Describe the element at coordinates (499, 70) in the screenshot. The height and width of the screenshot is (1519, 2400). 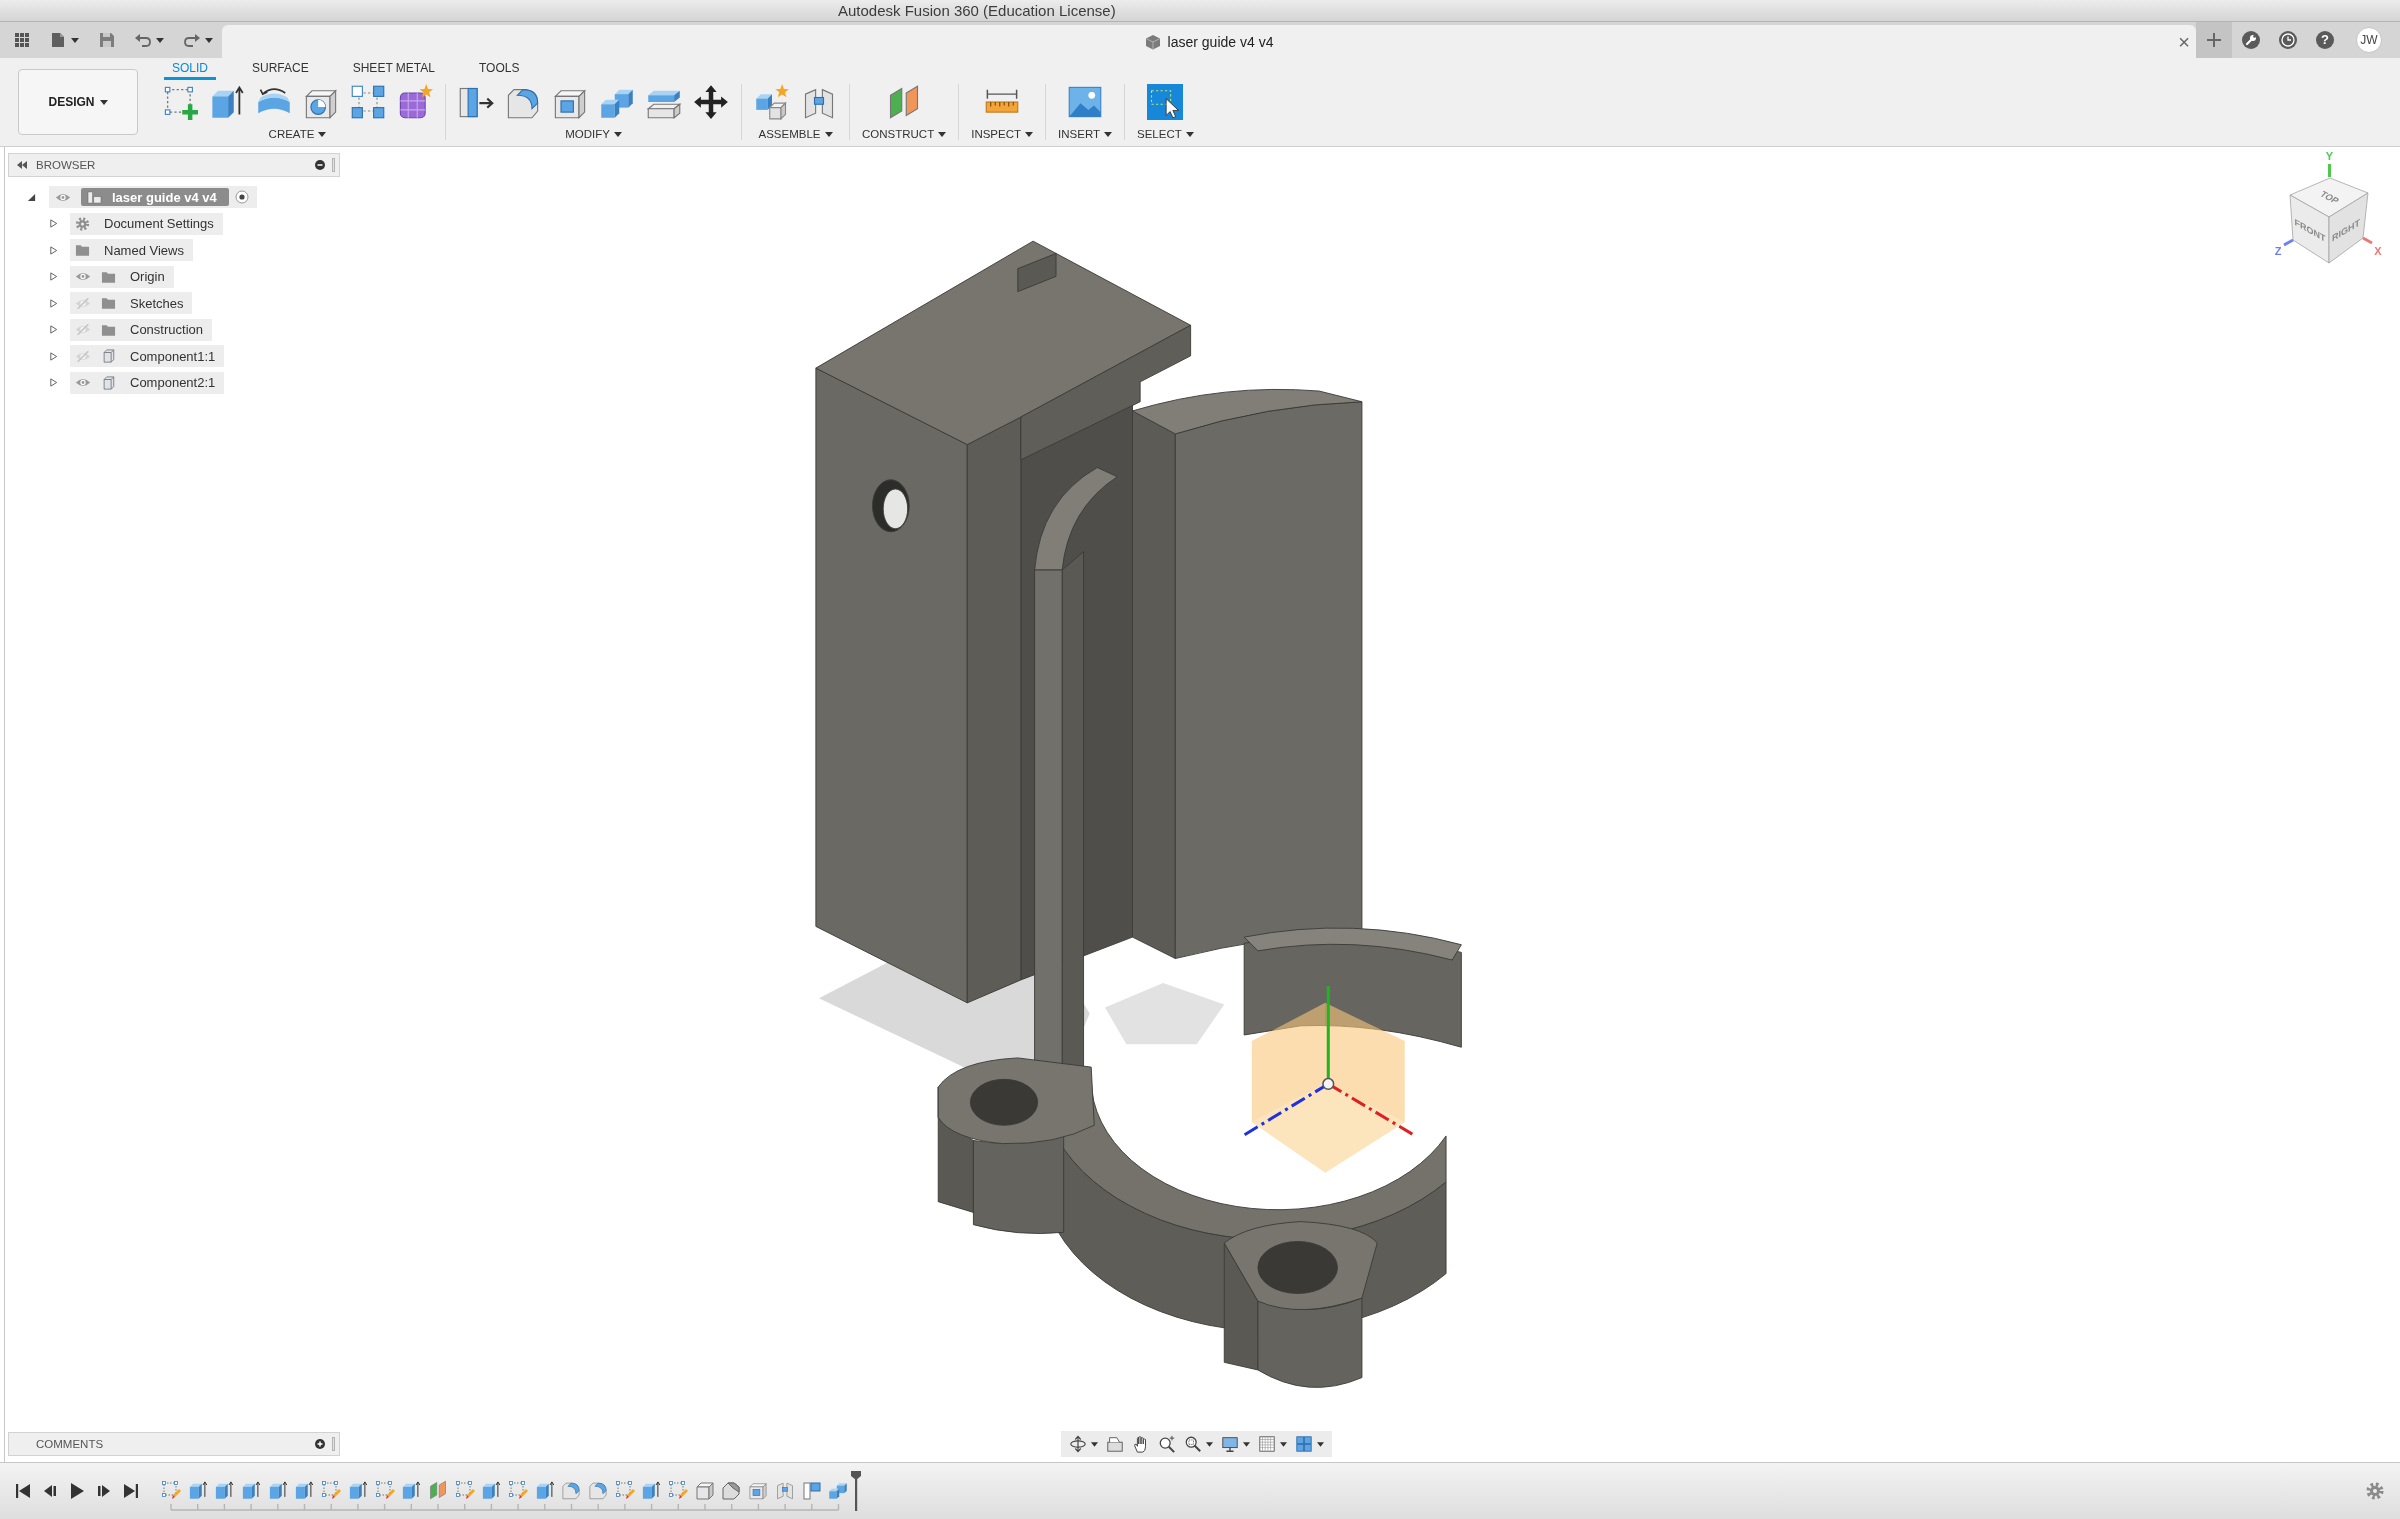
I see `ribbon-tab: TOOLS` at that location.